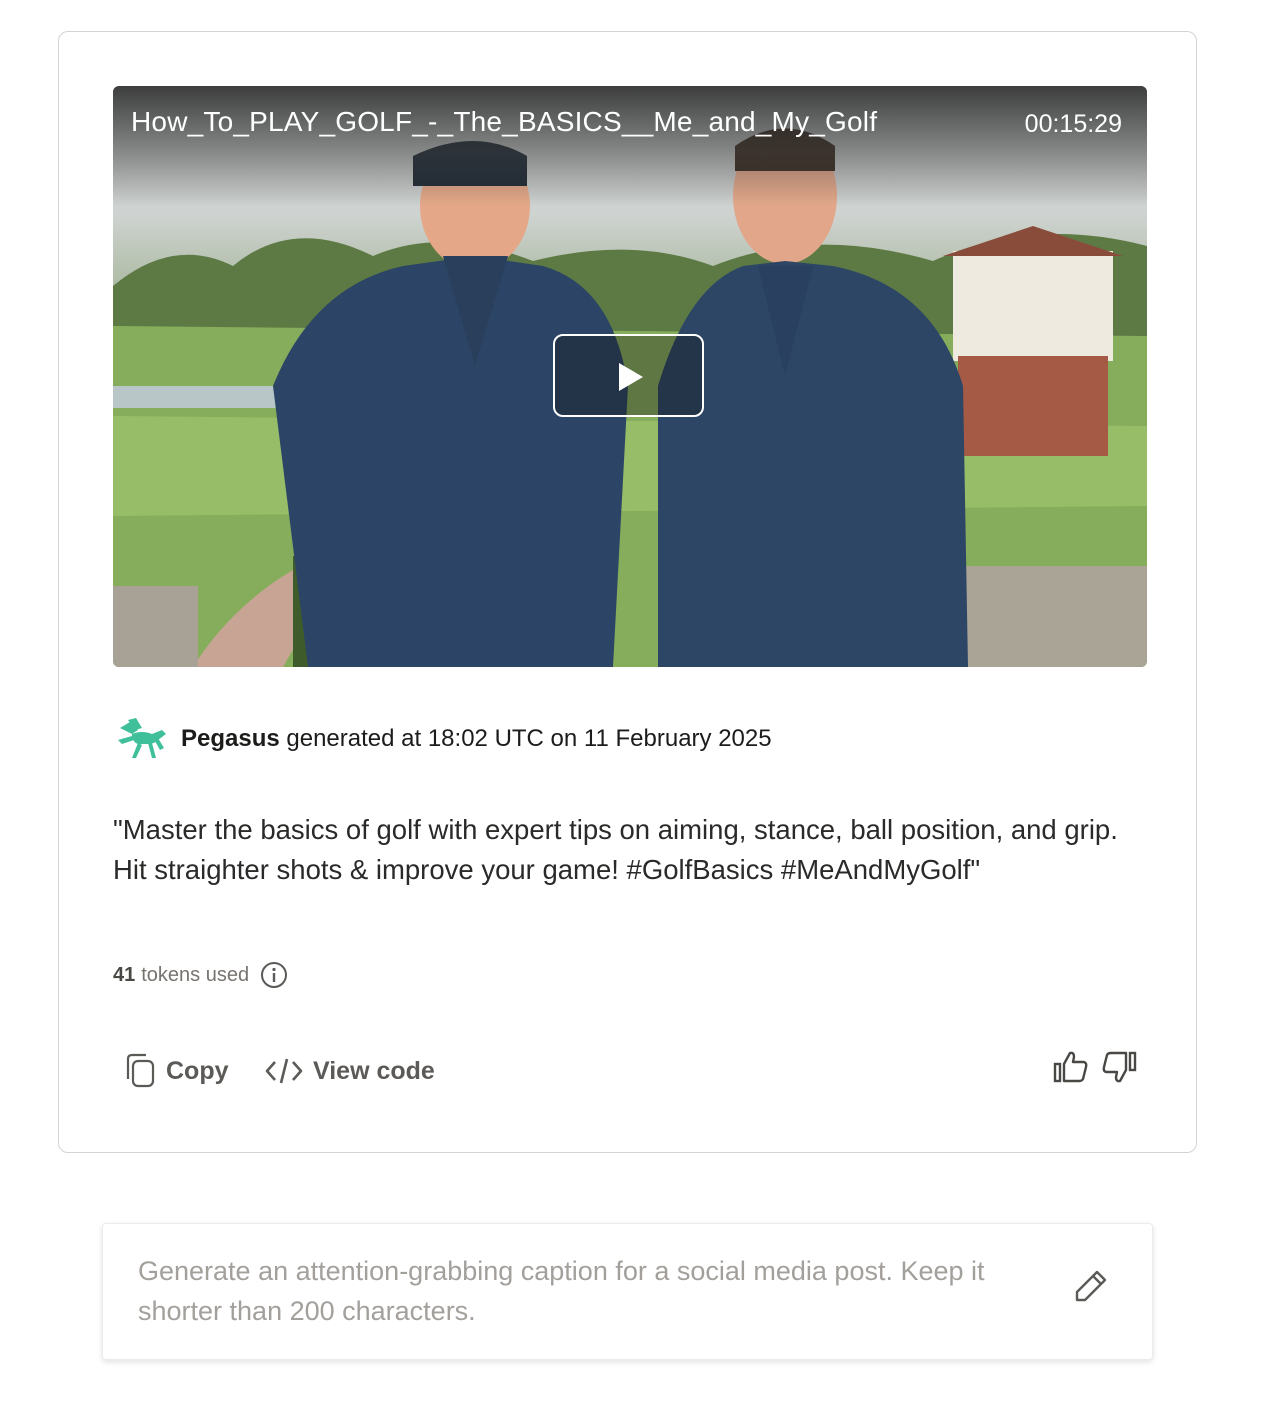  Describe the element at coordinates (1119, 1067) in the screenshot. I see `thumbs-down-icon` at that location.